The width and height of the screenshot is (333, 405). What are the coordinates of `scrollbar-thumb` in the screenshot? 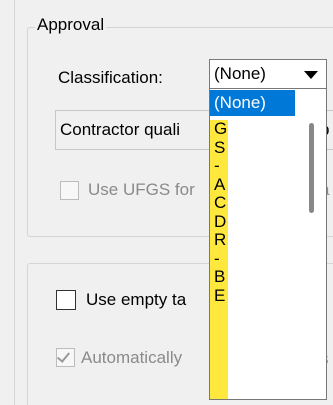 It's located at (311, 168).